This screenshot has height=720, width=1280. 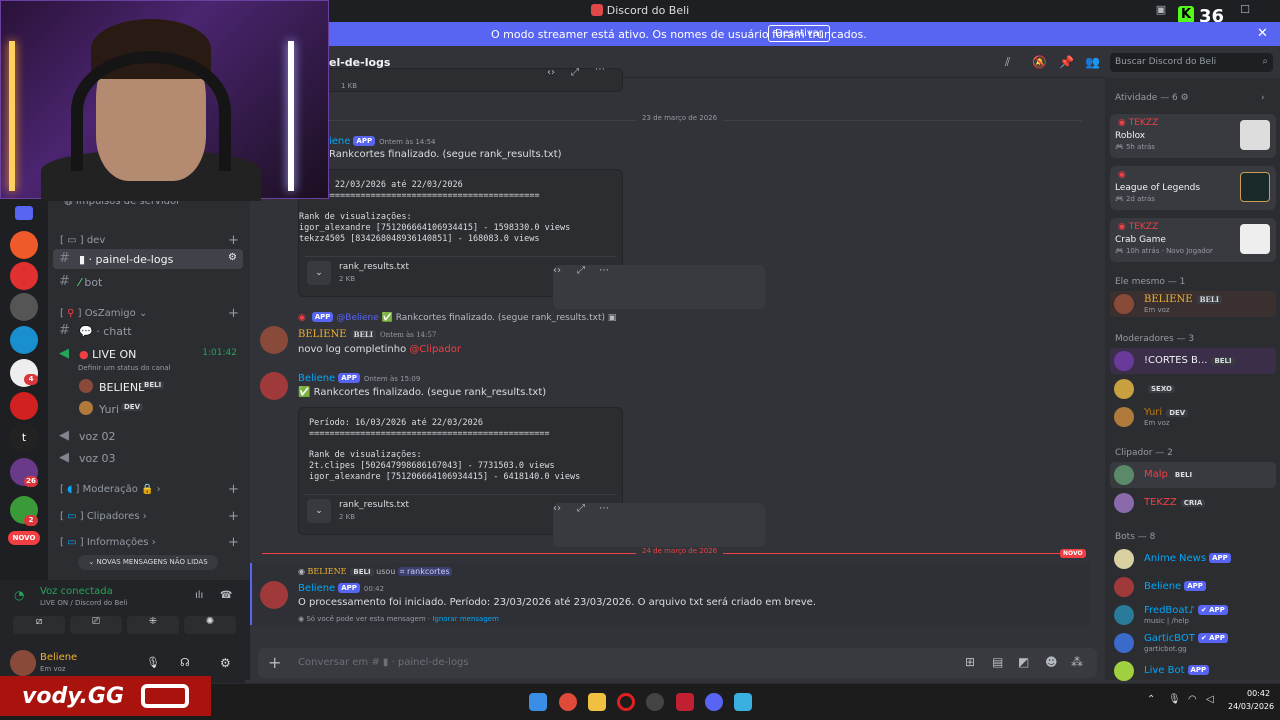 What do you see at coordinates (1039, 62) in the screenshot?
I see `notifications-muted-icon: 🔕` at bounding box center [1039, 62].